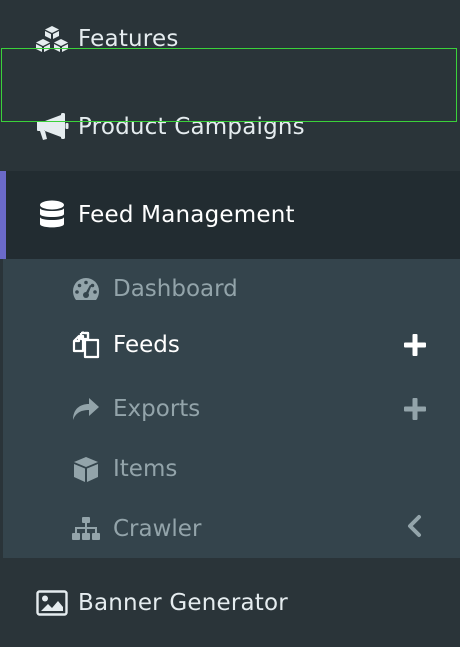 This screenshot has height=647, width=460. Describe the element at coordinates (86, 469) in the screenshot. I see `cube-icon` at that location.